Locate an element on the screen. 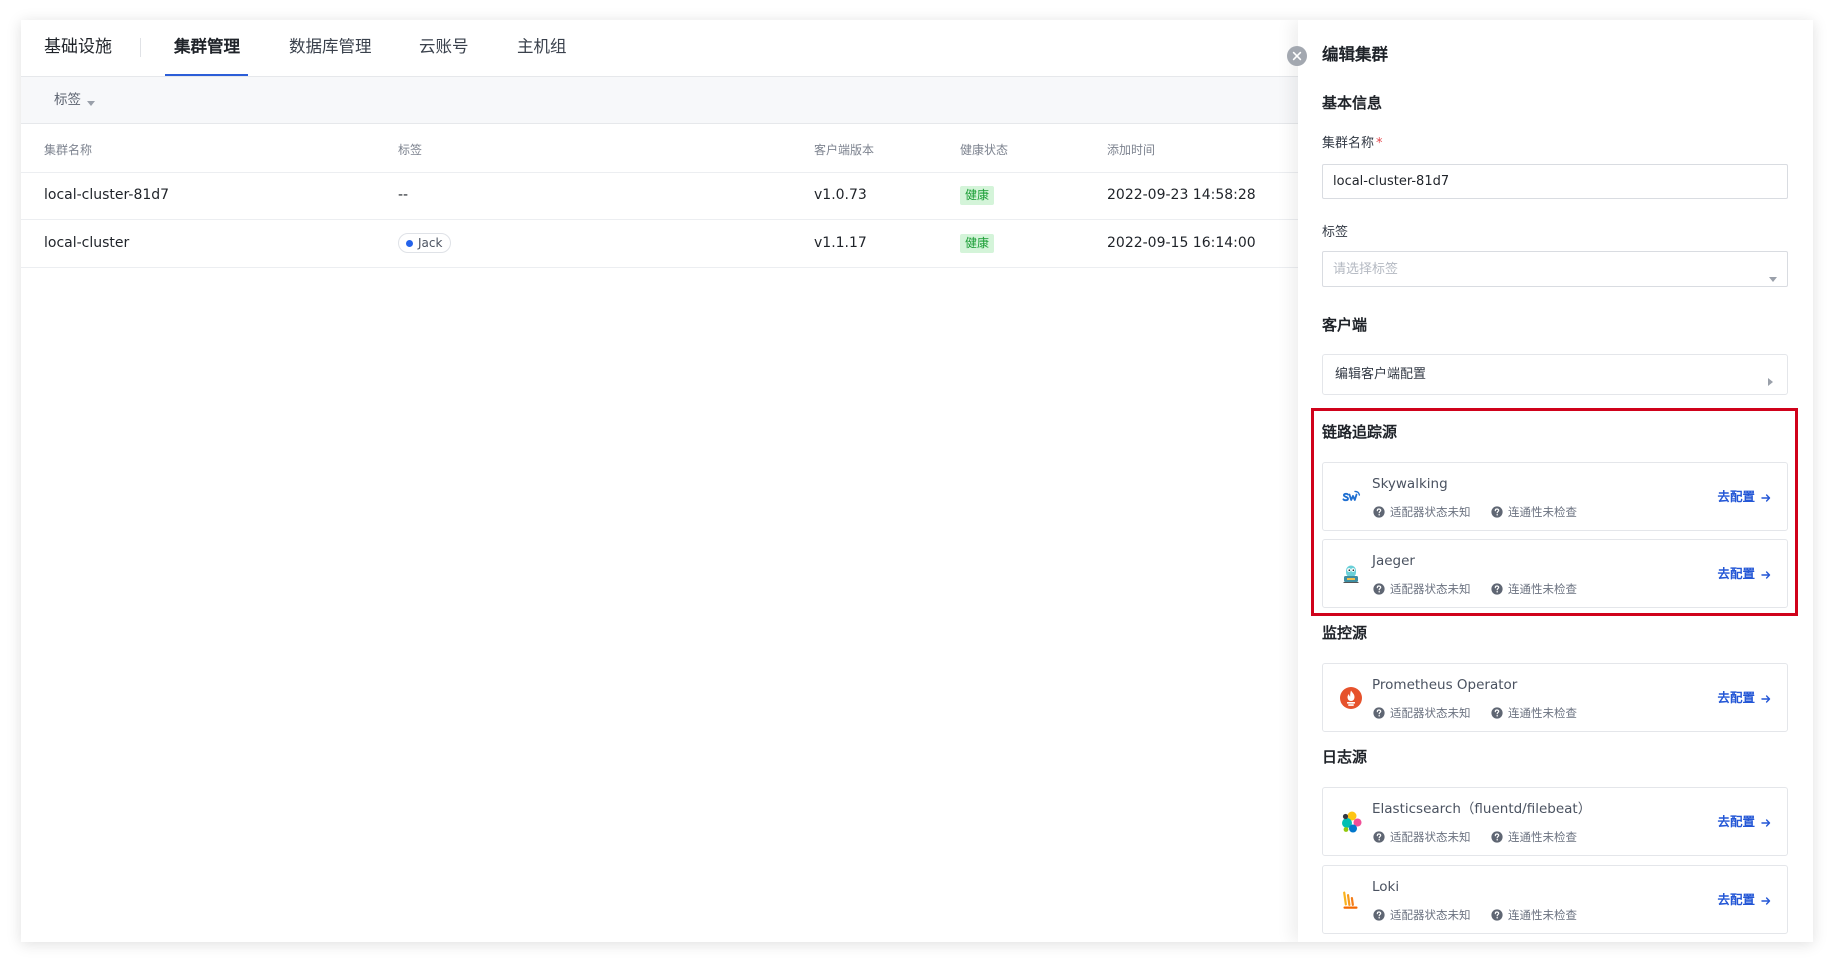 The height and width of the screenshot is (962, 1834). tag-pill-label: Jack is located at coordinates (430, 243).